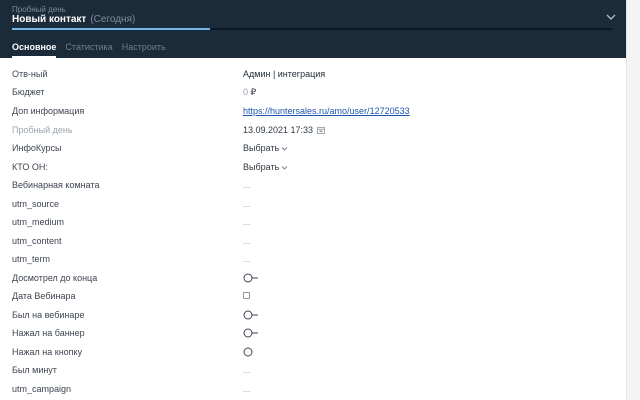 The height and width of the screenshot is (400, 640). I want to click on field-watched-to-end: Досмотрел до конца, so click(313, 279).